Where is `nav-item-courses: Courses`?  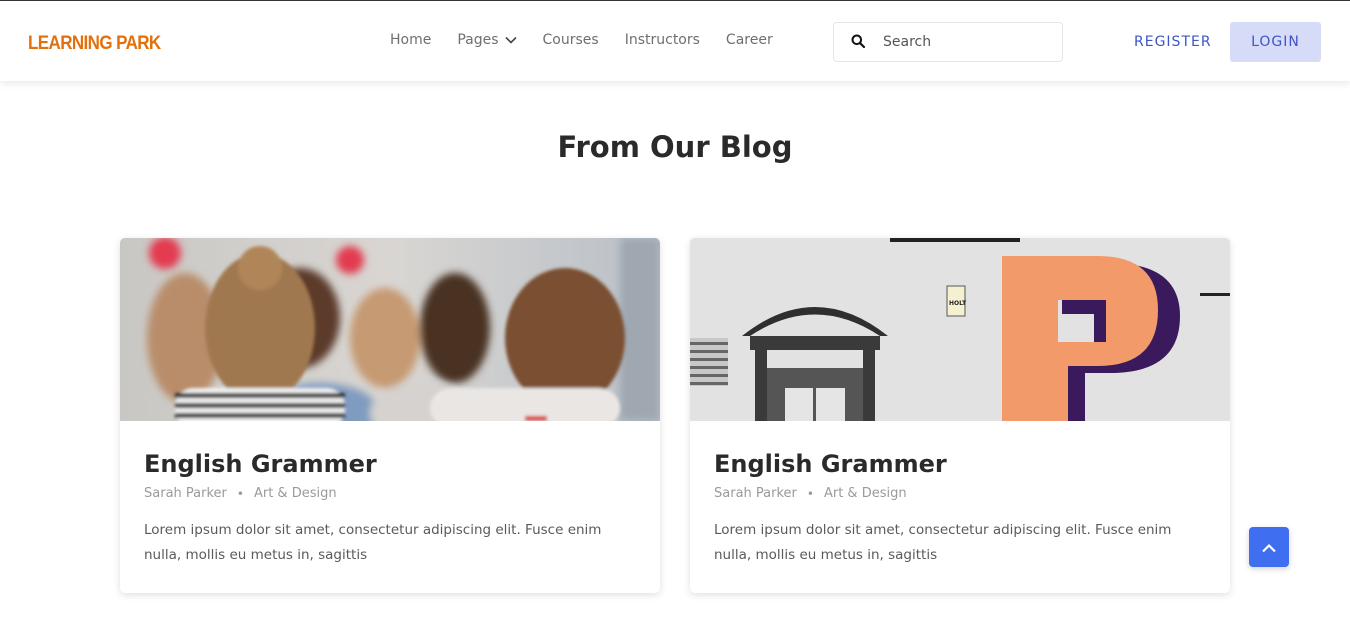
nav-item-courses: Courses is located at coordinates (571, 40).